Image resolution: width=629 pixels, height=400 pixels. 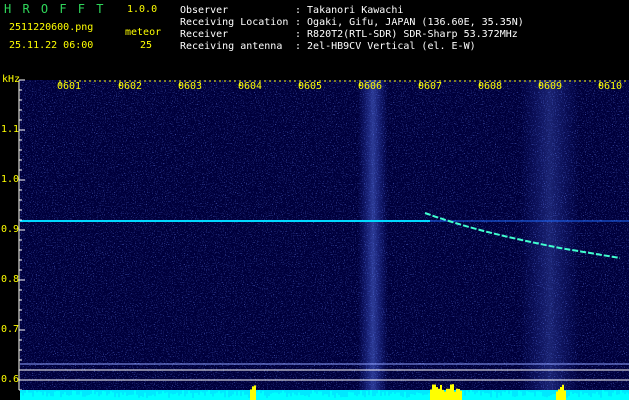 What do you see at coordinates (10, 179) in the screenshot?
I see `y-tick-label: 1.0` at bounding box center [10, 179].